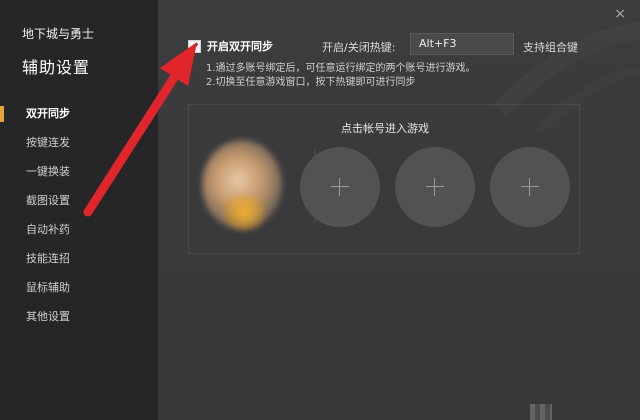 This screenshot has width=640, height=420. I want to click on tip-line-1: 1.通过多账号绑定后，可任意运行绑定的两个账号进行游戏。, so click(341, 68).